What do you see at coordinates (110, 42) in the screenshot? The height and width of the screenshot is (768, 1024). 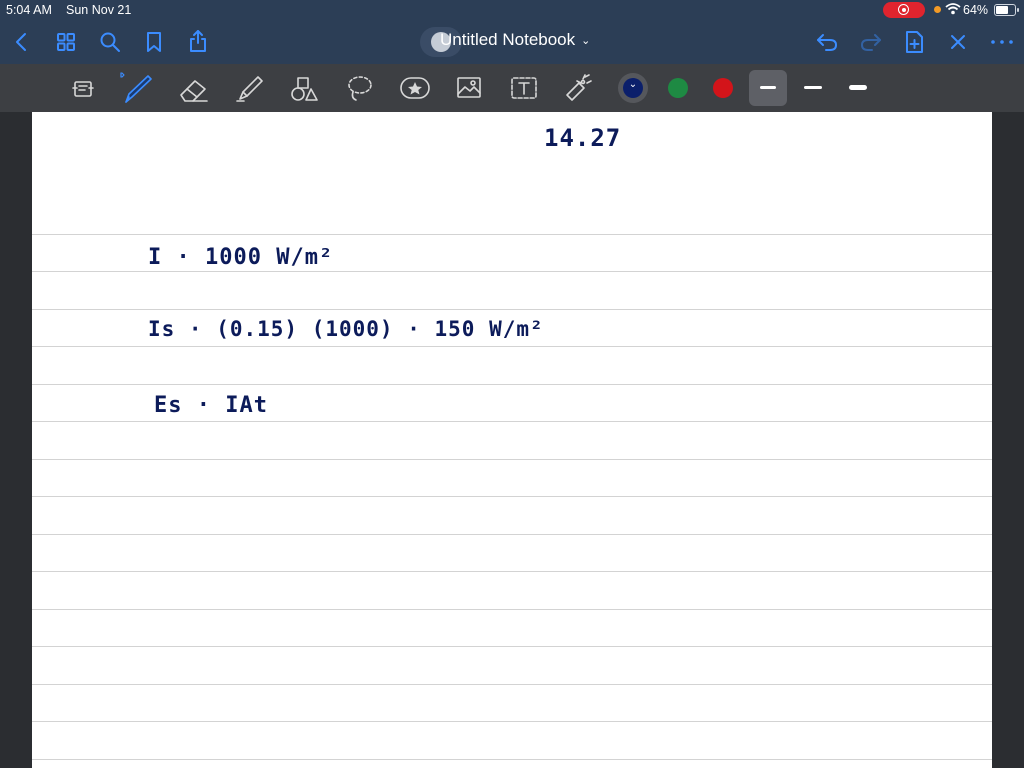 I see `search-icon` at bounding box center [110, 42].